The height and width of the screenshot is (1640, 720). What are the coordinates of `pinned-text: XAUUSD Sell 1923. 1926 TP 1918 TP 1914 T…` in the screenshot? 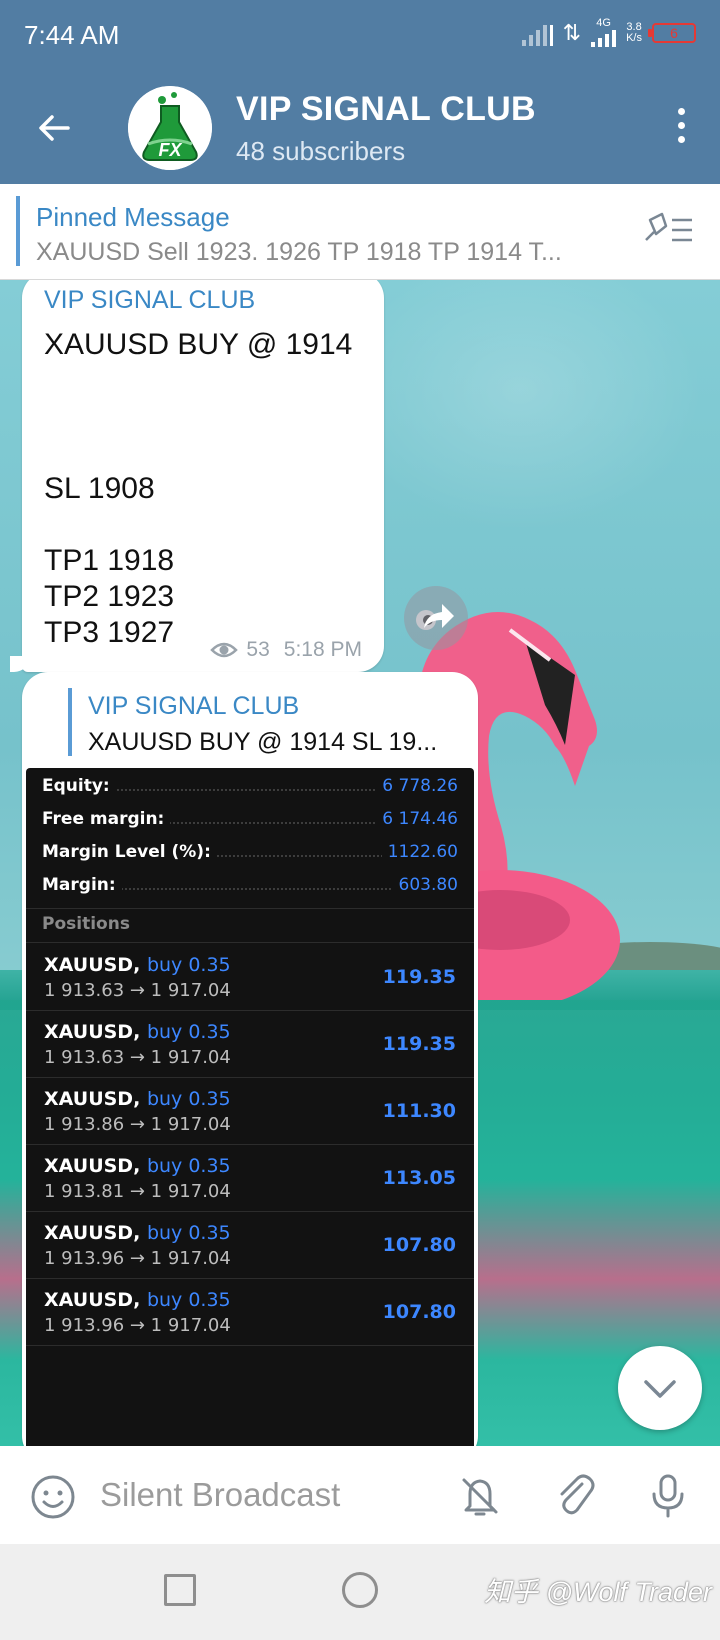 It's located at (299, 252).